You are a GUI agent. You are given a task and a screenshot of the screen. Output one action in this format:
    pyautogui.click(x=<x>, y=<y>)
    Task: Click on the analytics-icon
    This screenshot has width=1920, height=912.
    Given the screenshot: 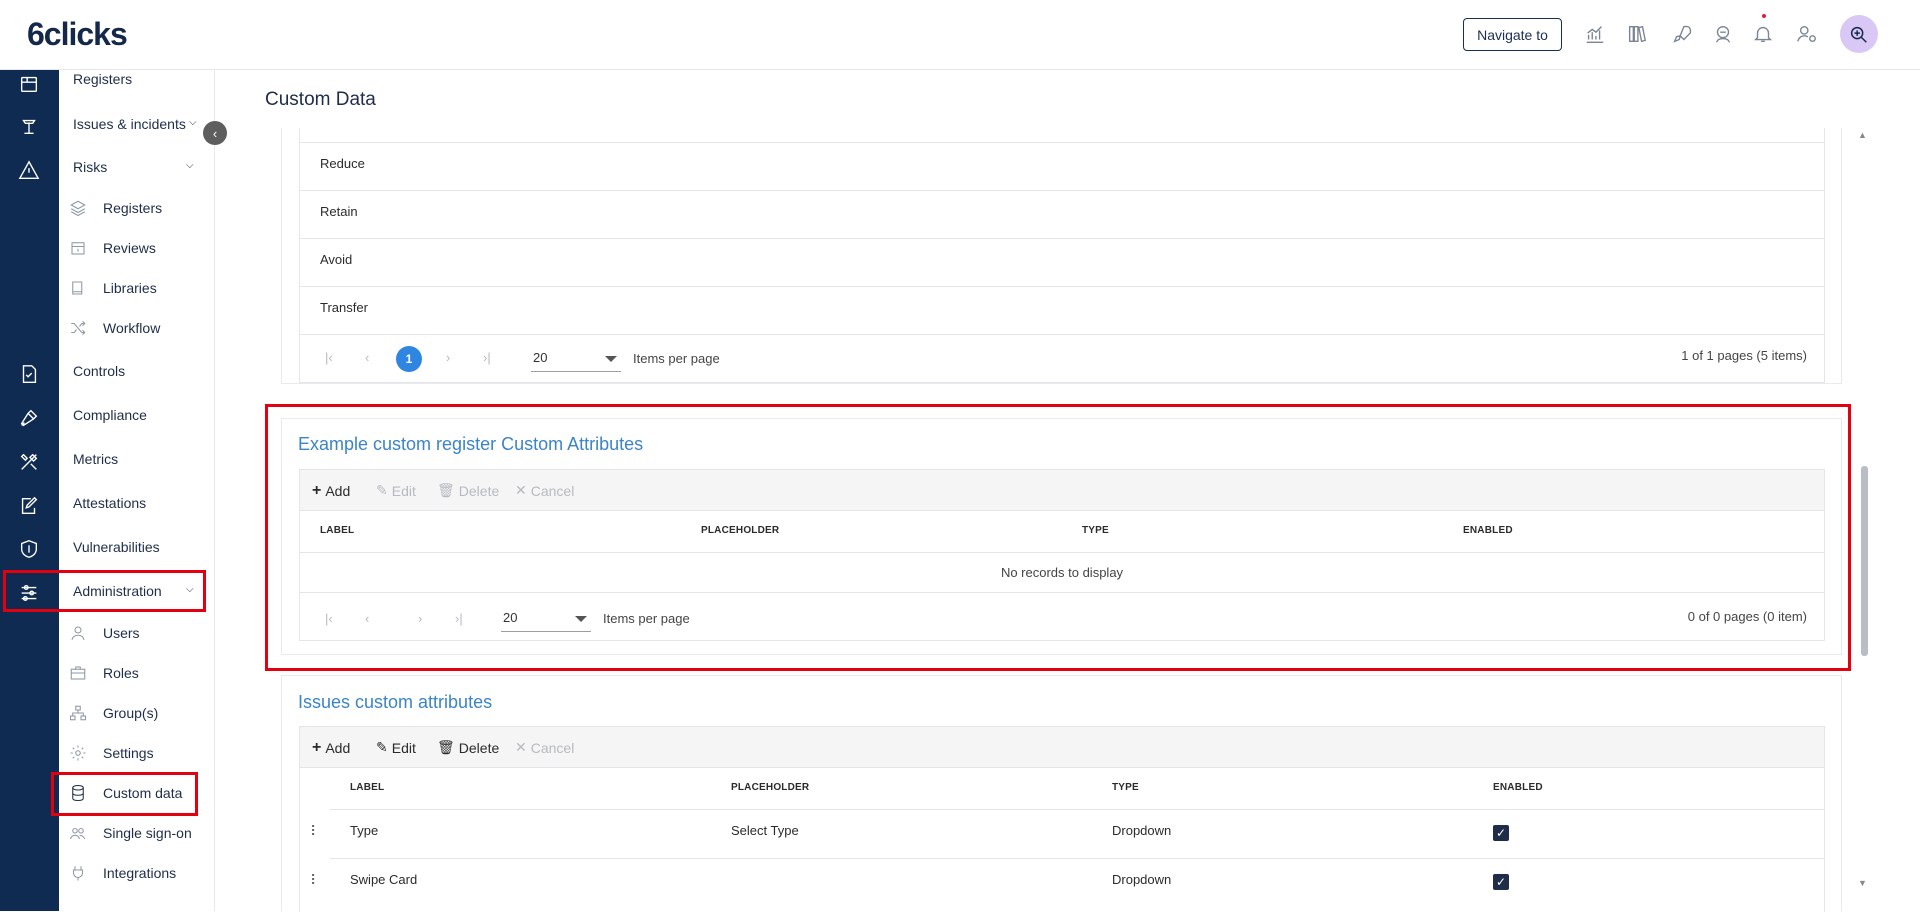 What is the action you would take?
    pyautogui.click(x=1595, y=34)
    